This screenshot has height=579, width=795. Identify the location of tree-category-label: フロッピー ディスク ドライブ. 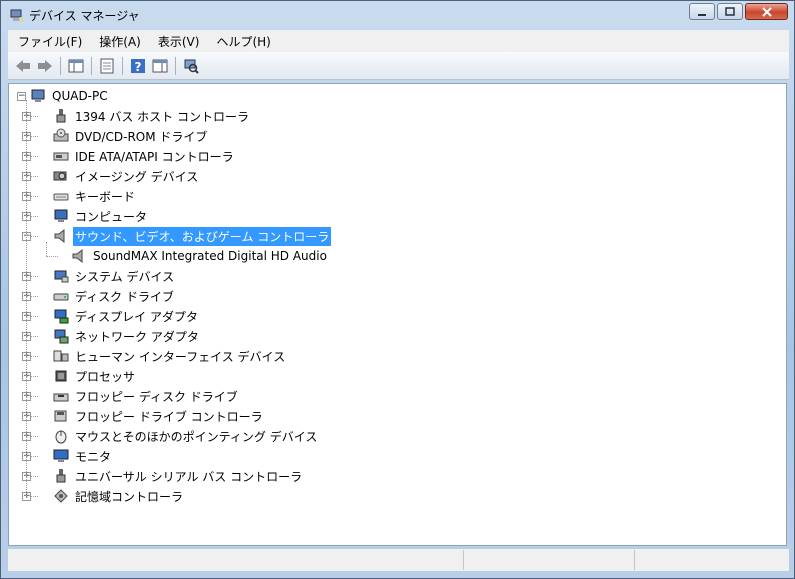
(156, 396).